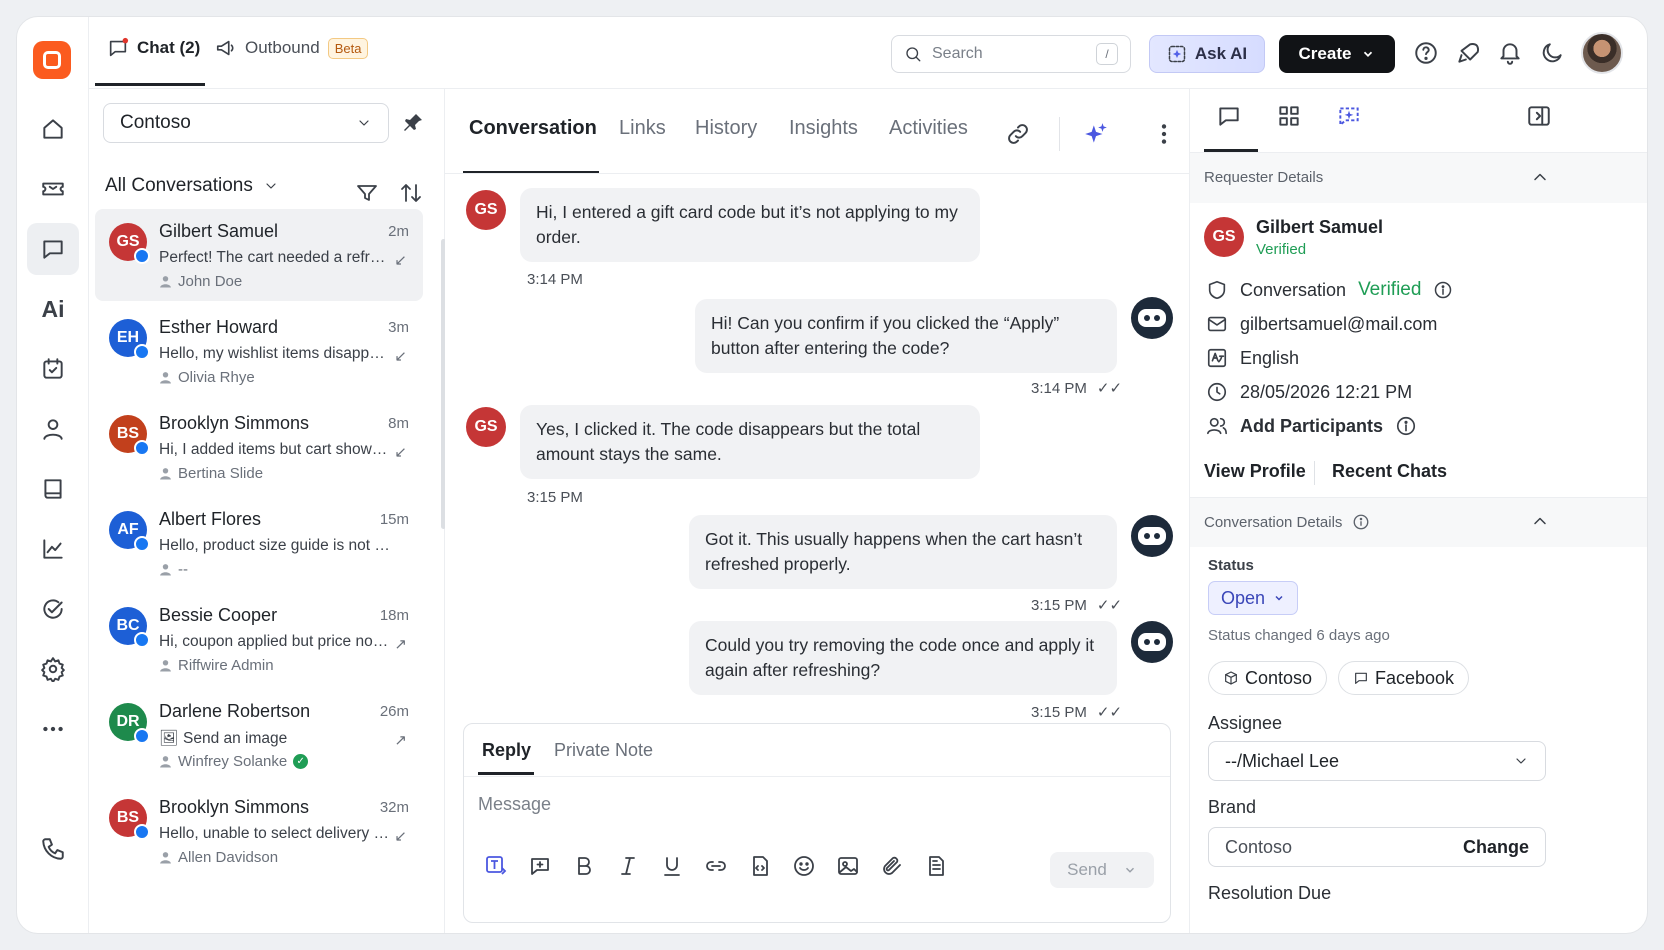  I want to click on add-participants-row: Add Participants, so click(1311, 426).